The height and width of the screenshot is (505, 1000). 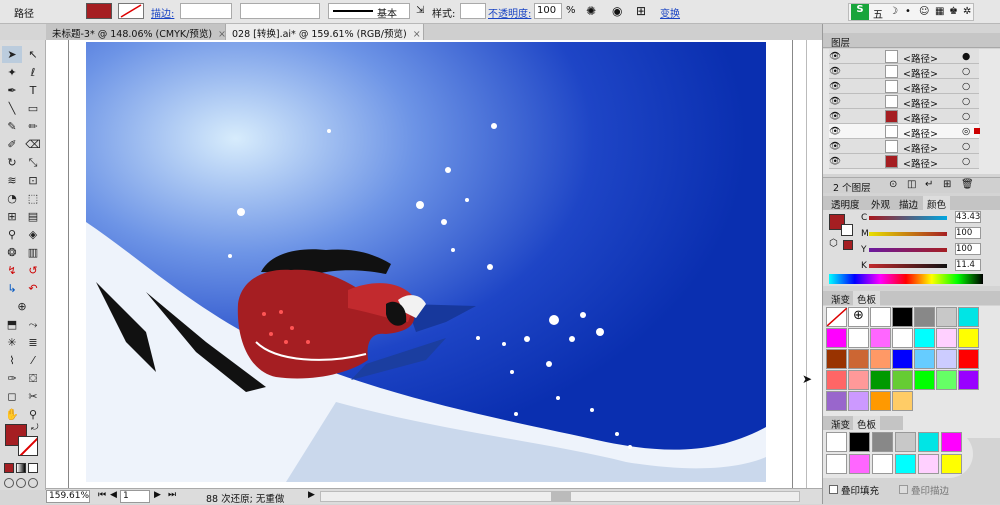 What do you see at coordinates (33, 360) in the screenshot?
I see `knife-icon: ⁄` at bounding box center [33, 360].